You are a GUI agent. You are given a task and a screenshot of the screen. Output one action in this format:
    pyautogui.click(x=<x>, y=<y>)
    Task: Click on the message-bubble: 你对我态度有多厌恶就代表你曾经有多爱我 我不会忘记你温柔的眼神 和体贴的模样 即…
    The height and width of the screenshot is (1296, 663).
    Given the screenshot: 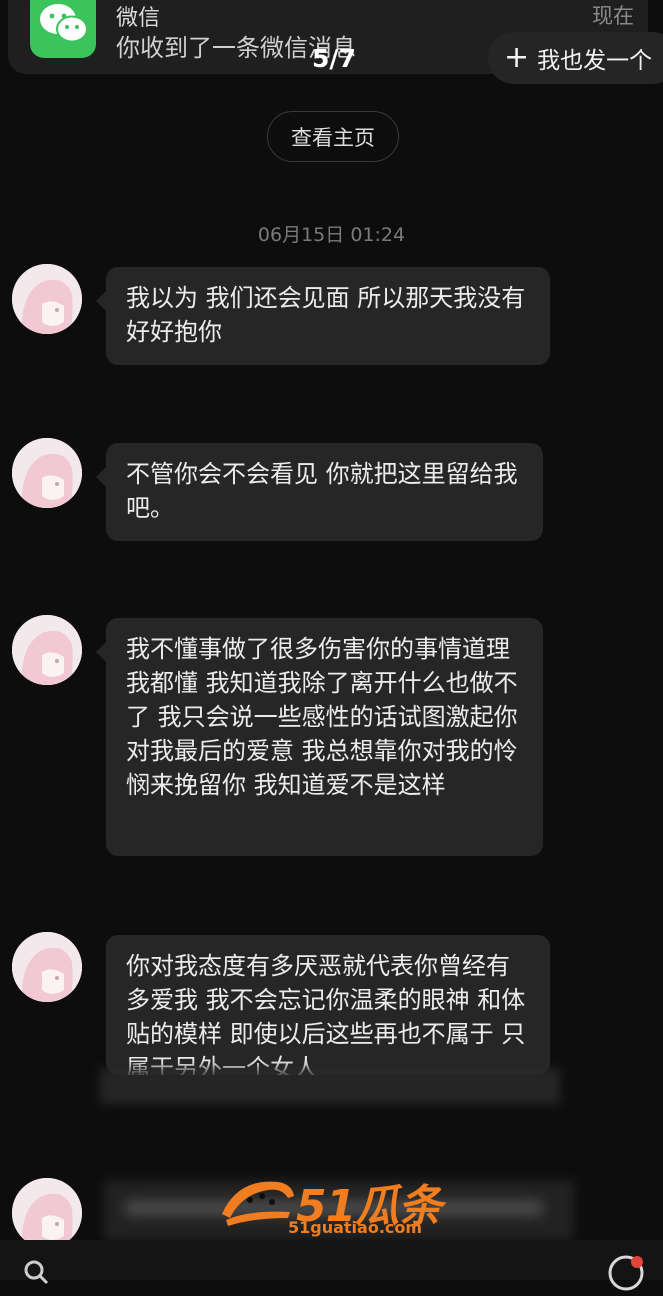 What is the action you would take?
    pyautogui.click(x=328, y=1005)
    